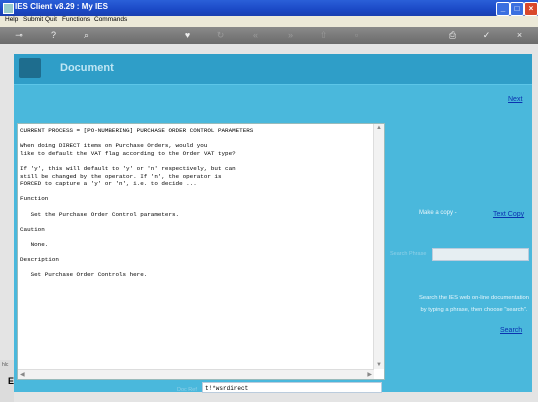 The image size is (538, 402). I want to click on key-icon: ⊸, so click(19, 35).